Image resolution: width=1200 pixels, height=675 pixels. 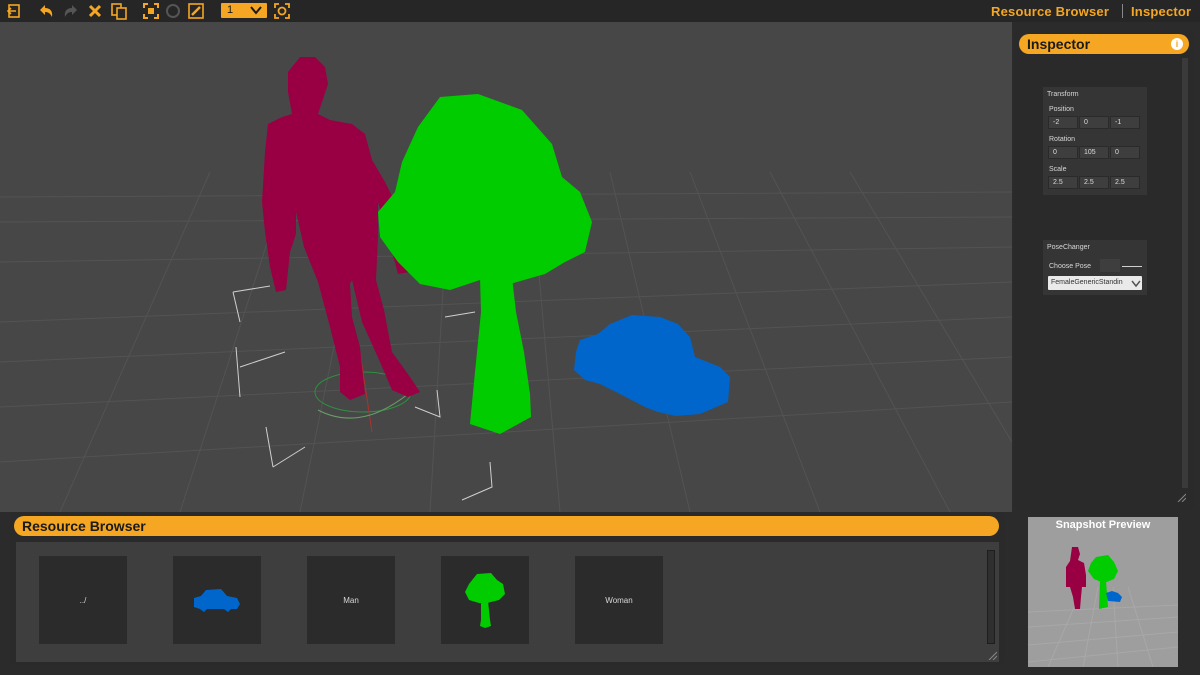 I want to click on rotation-z-field: 0, so click(x=1125, y=152).